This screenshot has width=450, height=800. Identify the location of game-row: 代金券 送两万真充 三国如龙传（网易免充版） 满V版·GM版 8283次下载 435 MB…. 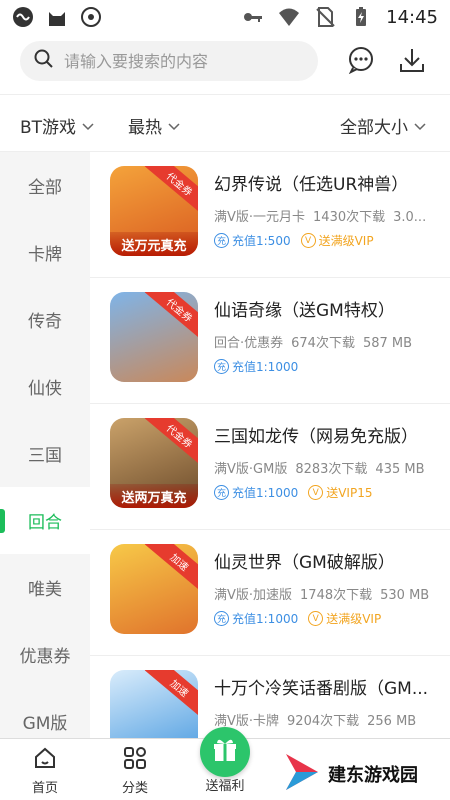
(270, 467).